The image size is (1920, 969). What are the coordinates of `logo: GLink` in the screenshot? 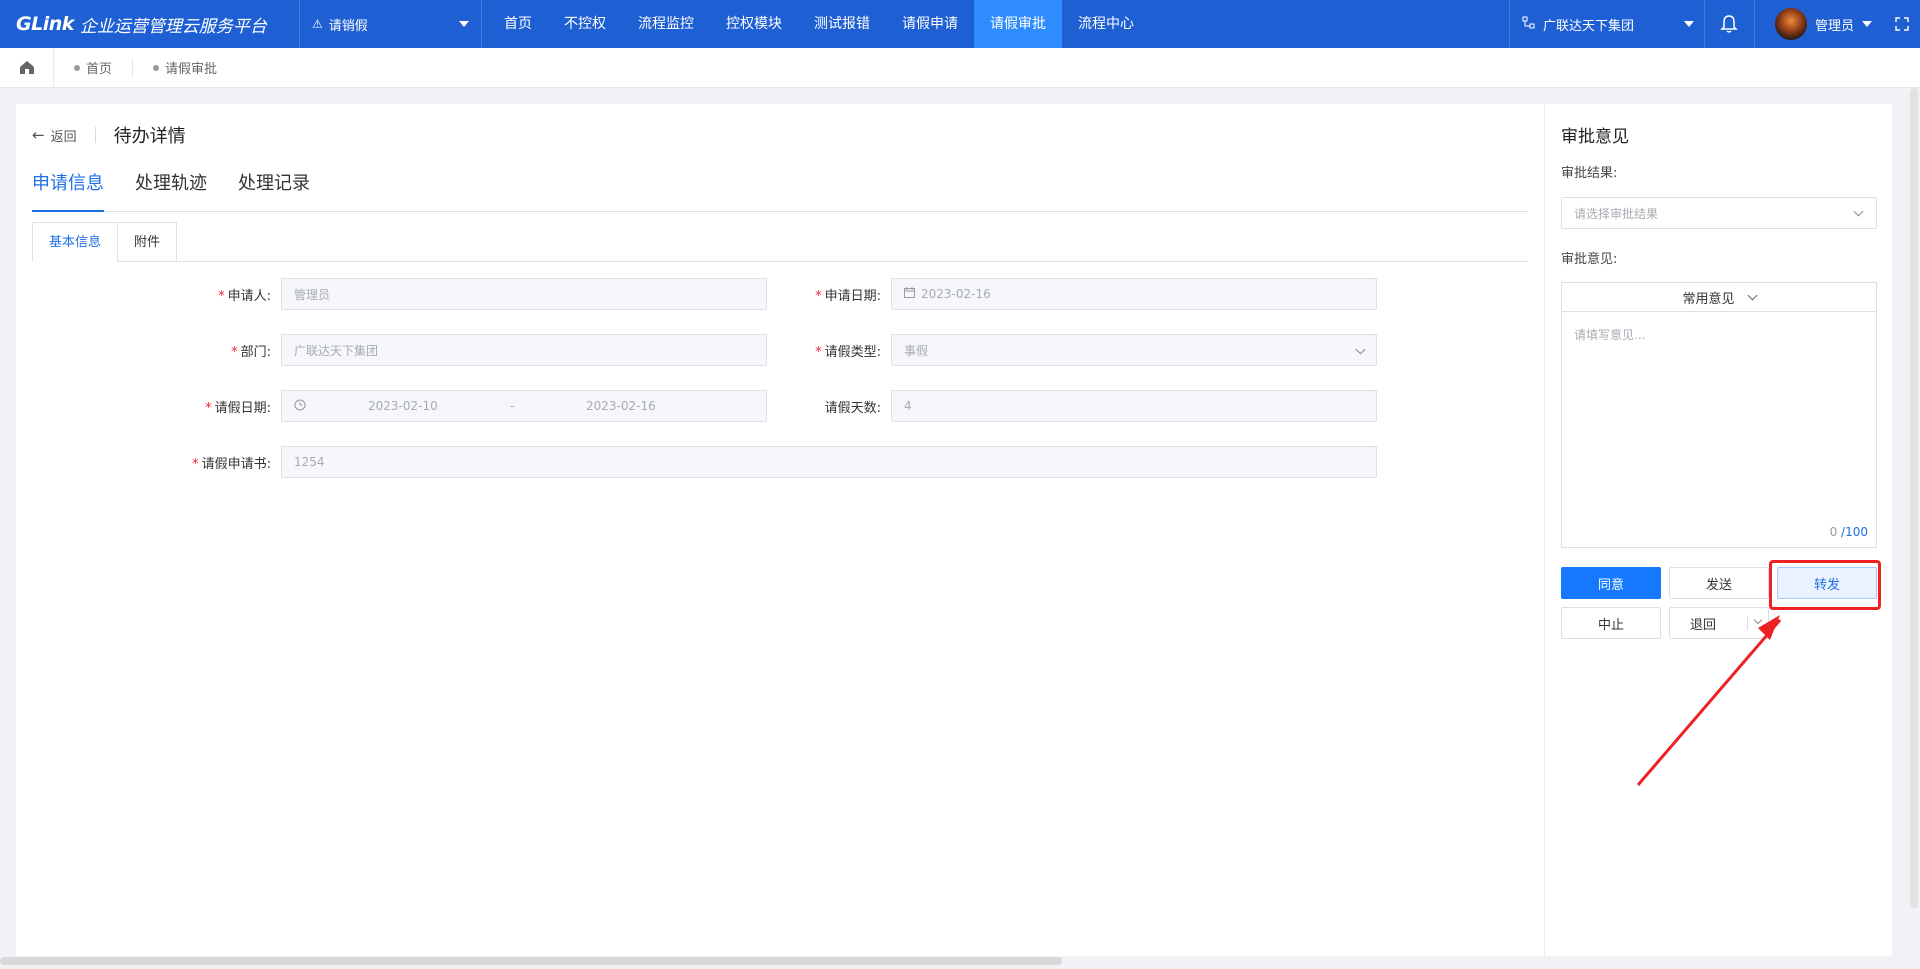 It's located at (45, 24).